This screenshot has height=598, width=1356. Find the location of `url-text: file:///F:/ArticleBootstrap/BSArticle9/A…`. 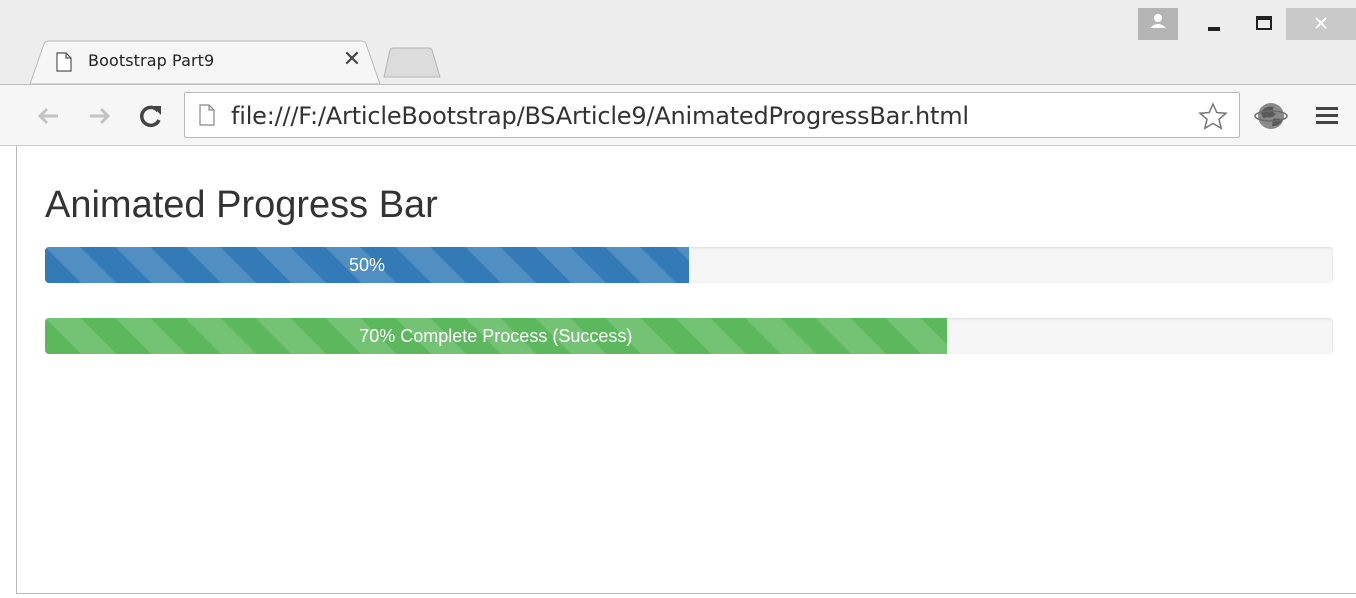

url-text: file:///F:/ArticleBootstrap/BSArticle9/A… is located at coordinates (600, 116).